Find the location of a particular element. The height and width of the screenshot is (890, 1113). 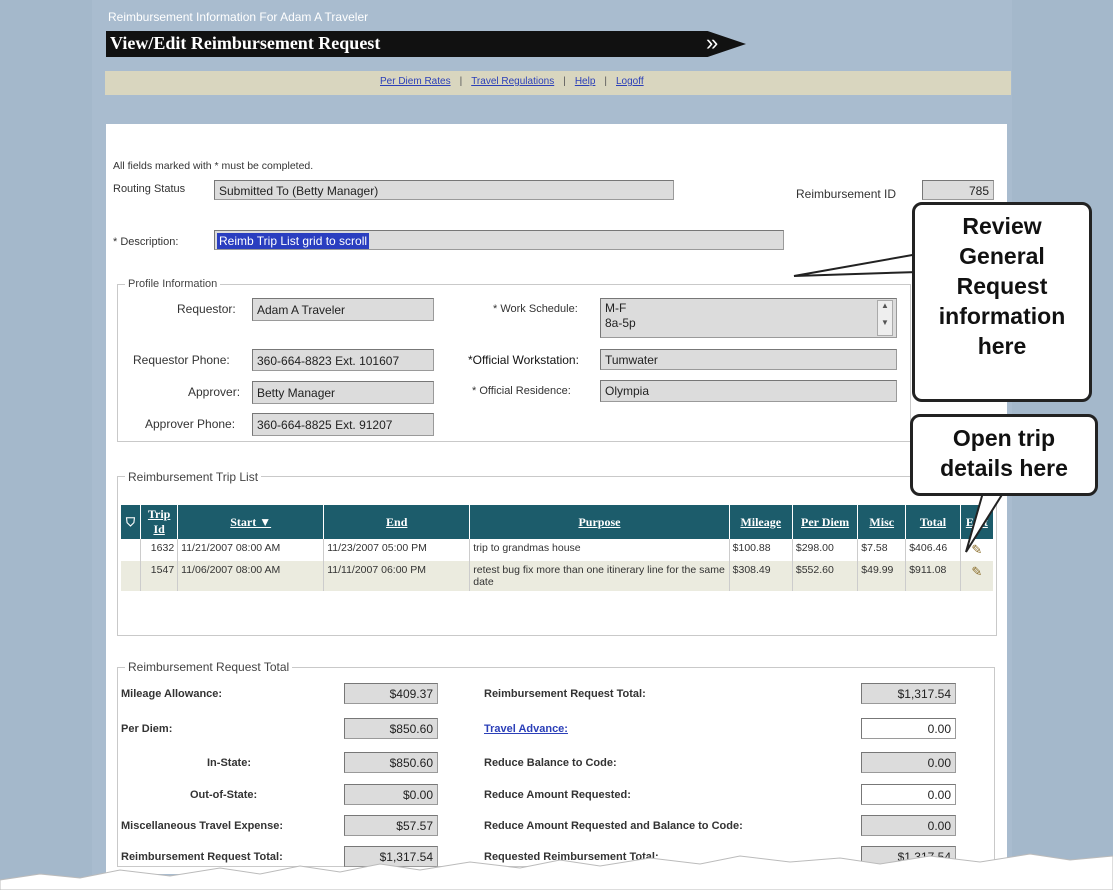

description-label: * Description: is located at coordinates (146, 242).